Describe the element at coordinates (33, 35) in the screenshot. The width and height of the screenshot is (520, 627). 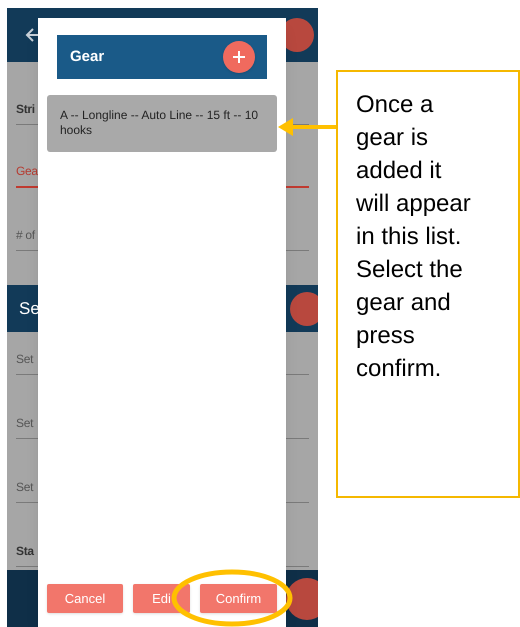
I see `back-icon` at that location.